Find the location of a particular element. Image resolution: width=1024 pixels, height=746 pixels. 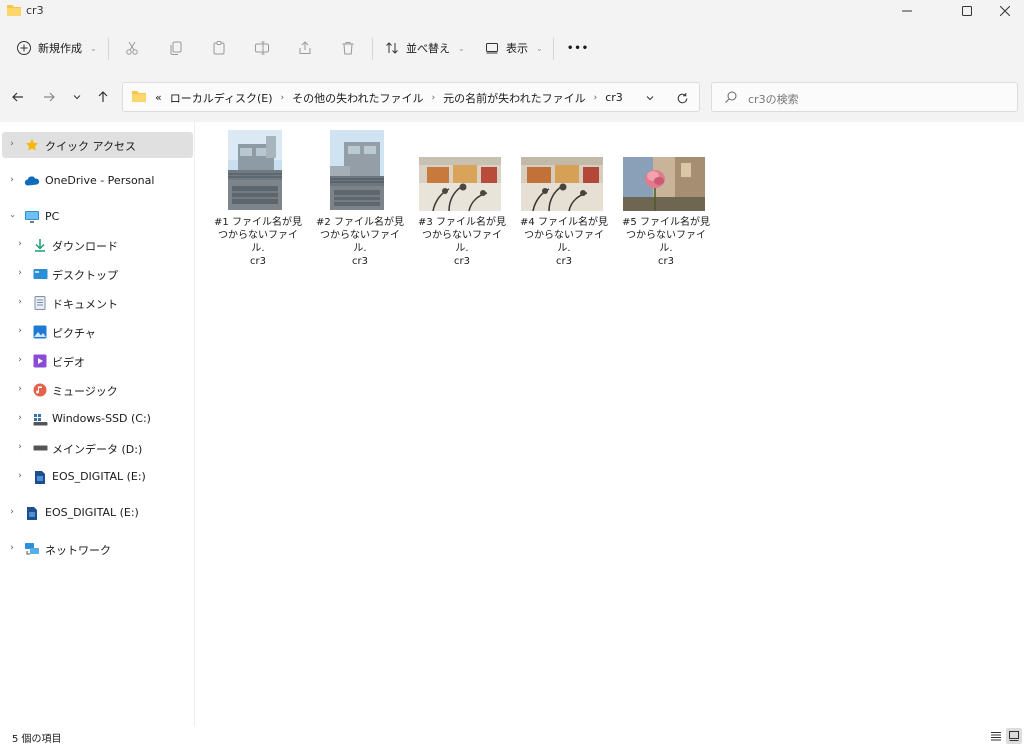

nav-pictures: › ピクチャ is located at coordinates (97, 332).